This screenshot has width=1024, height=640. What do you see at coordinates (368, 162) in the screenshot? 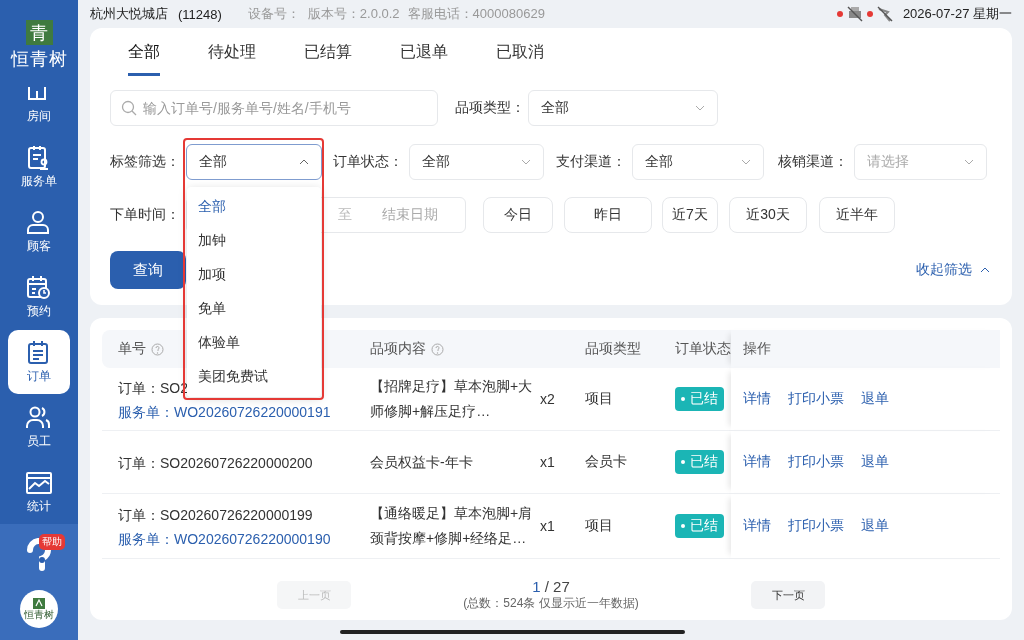
I see `field-label: 订单状态：` at bounding box center [368, 162].